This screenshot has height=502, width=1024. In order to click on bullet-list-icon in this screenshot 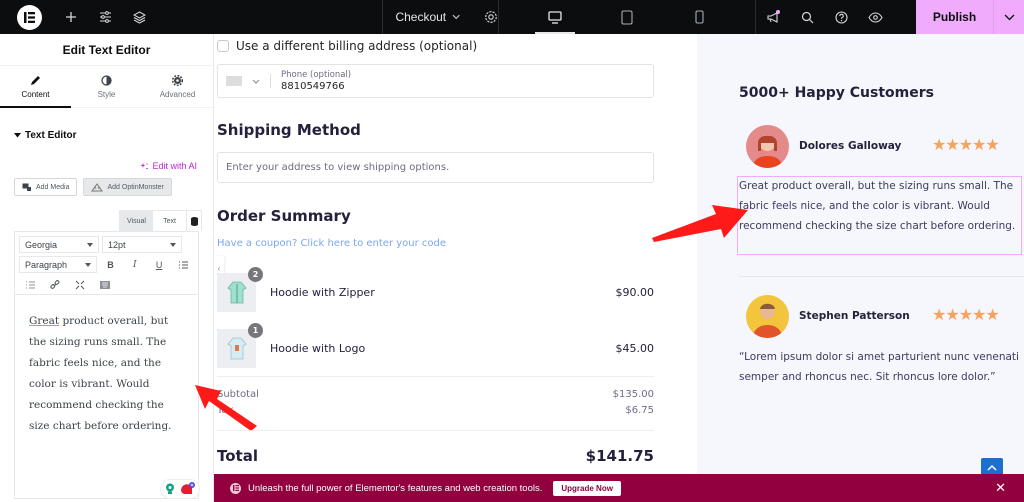, I will do `click(183, 264)`.